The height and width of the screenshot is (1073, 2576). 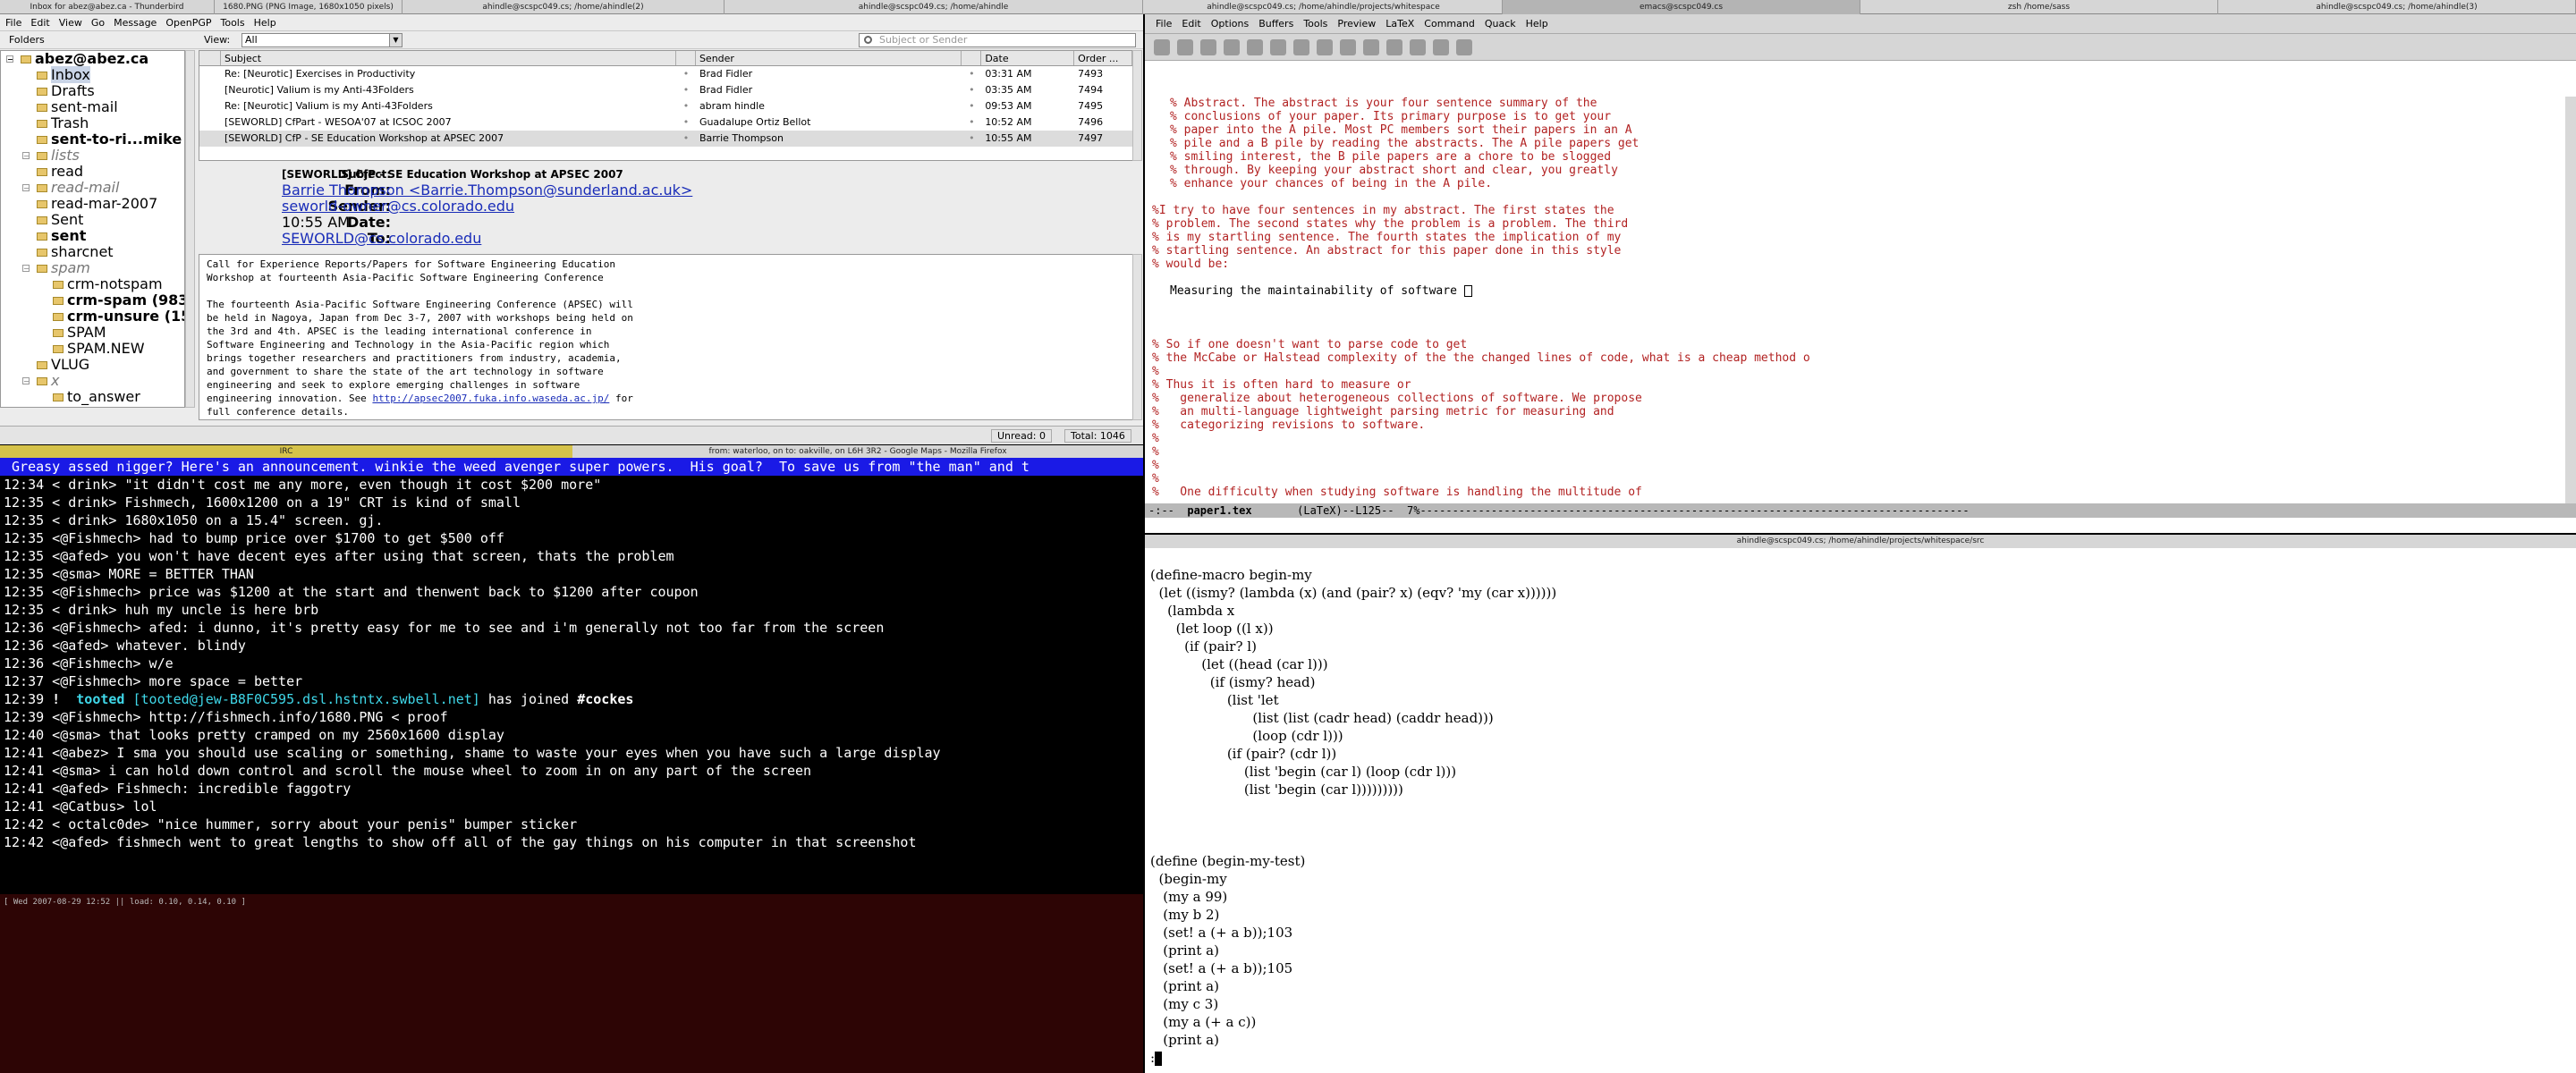 I want to click on print-icon, so click(x=1394, y=46).